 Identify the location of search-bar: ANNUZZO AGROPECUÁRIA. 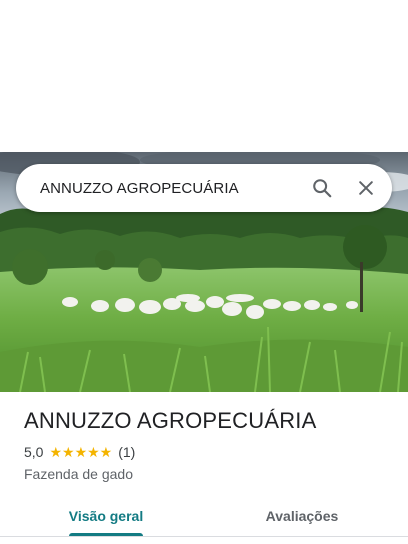
(204, 188).